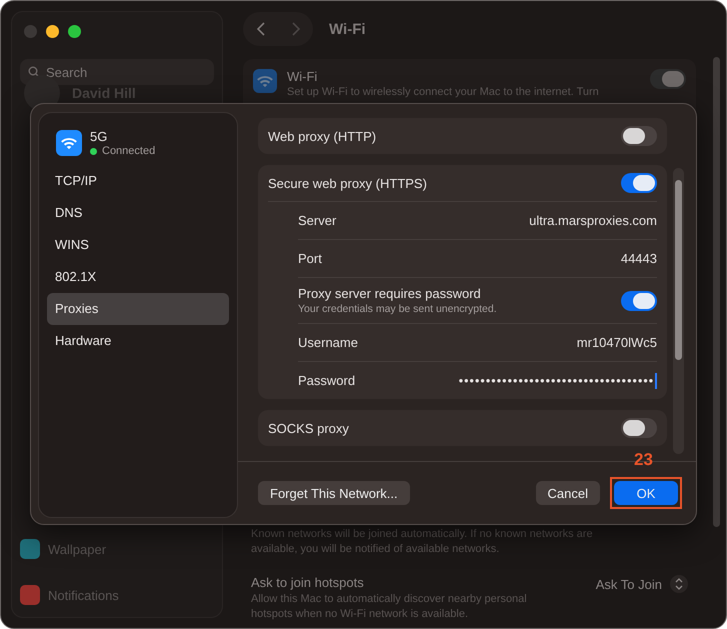  What do you see at coordinates (328, 342) in the screenshot?
I see `field-label: Username` at bounding box center [328, 342].